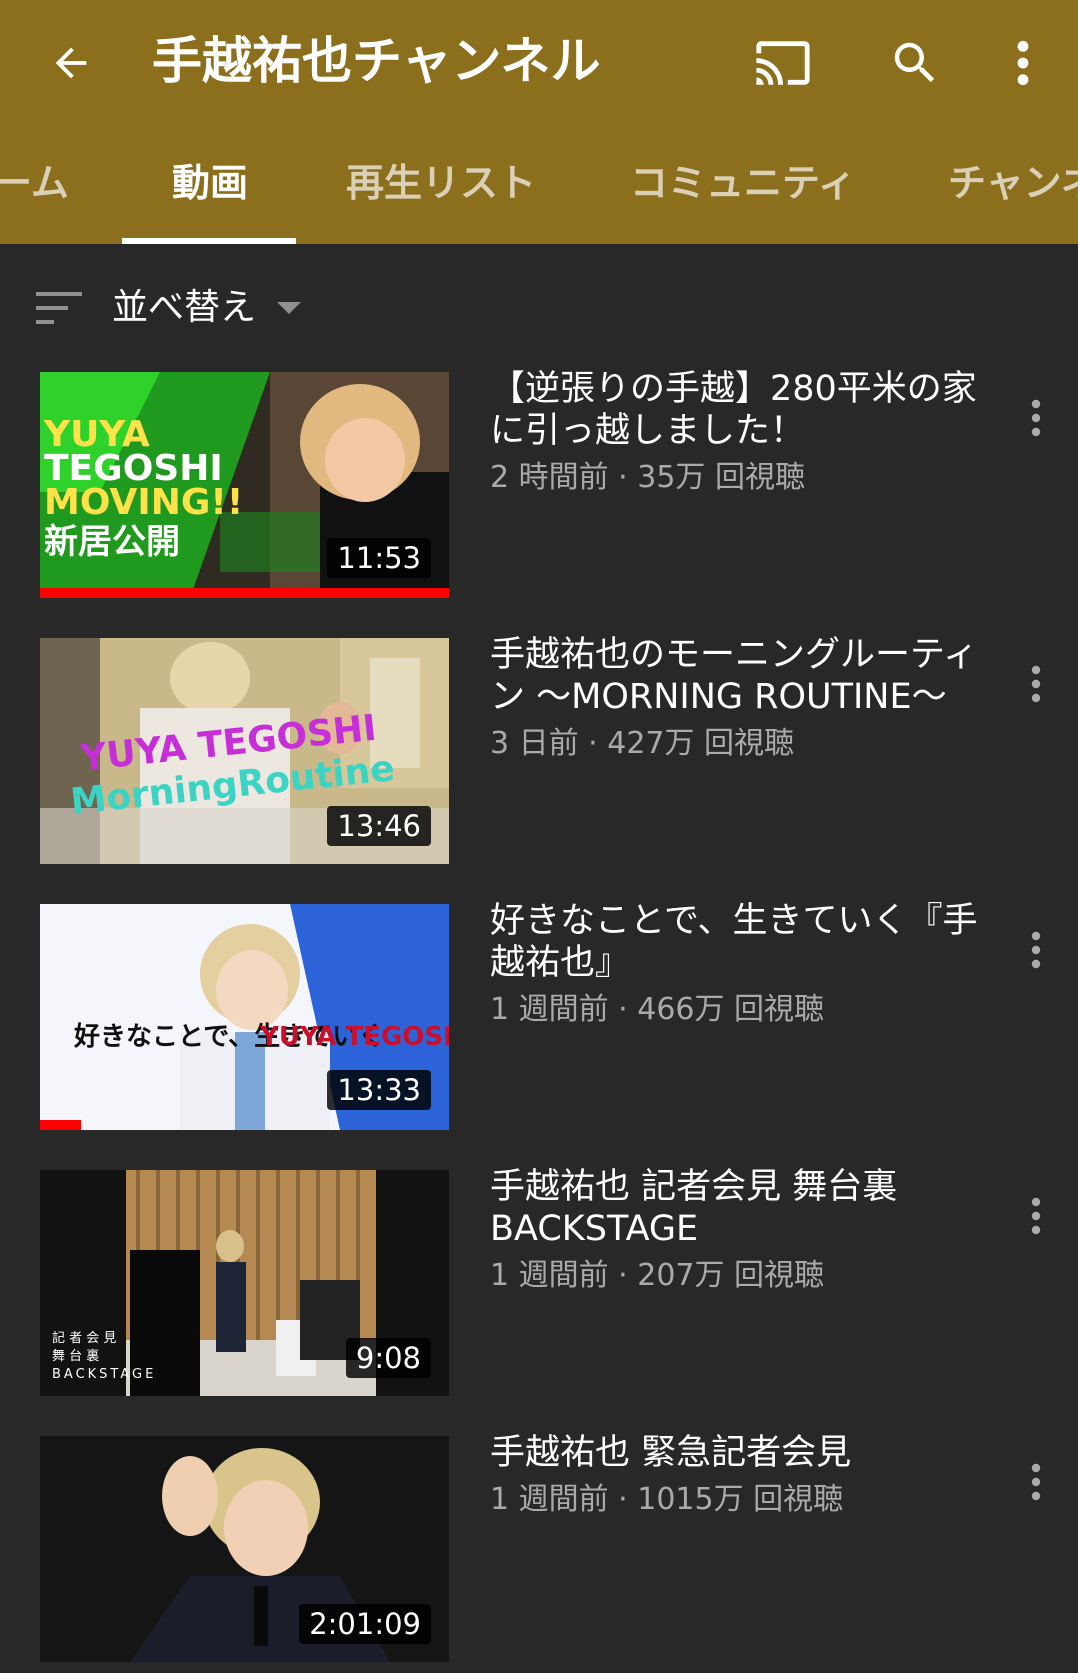 This screenshot has width=1078, height=1673. Describe the element at coordinates (642, 743) in the screenshot. I see `video-meta: 3 日前 · 427万 回視聴` at that location.